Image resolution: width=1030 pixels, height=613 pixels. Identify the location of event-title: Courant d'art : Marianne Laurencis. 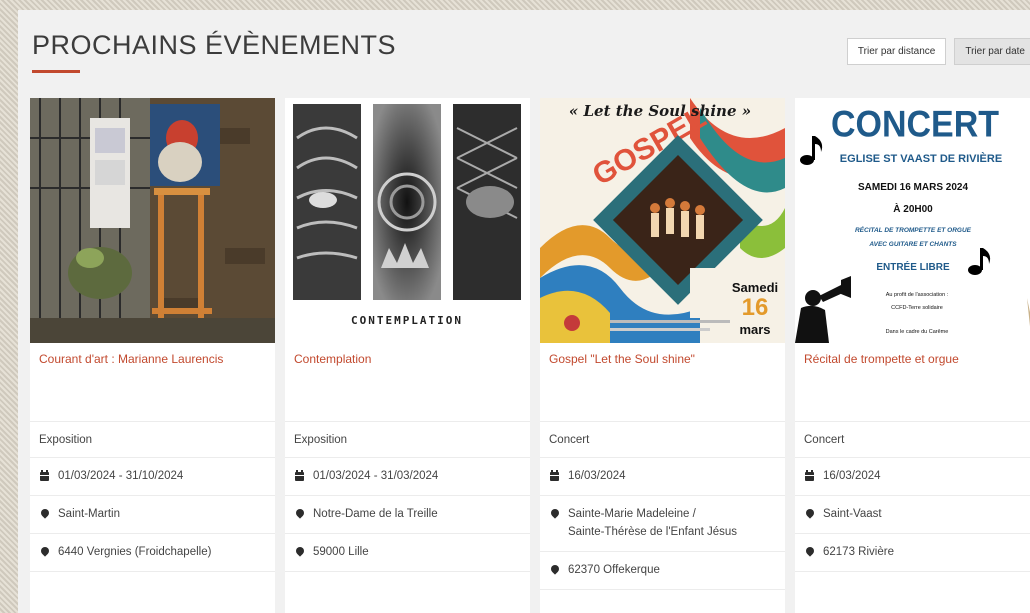
(131, 359).